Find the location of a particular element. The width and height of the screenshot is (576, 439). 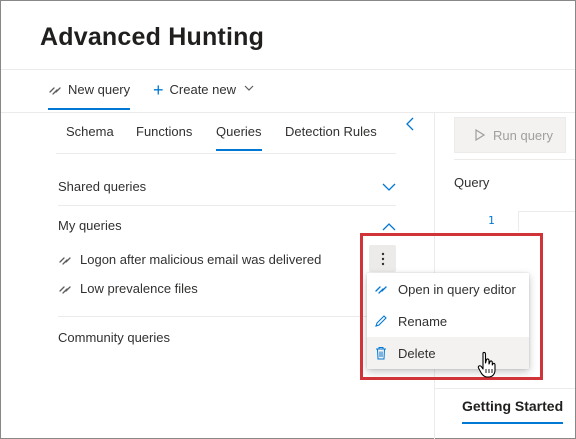

plus-icon: + is located at coordinates (158, 89).